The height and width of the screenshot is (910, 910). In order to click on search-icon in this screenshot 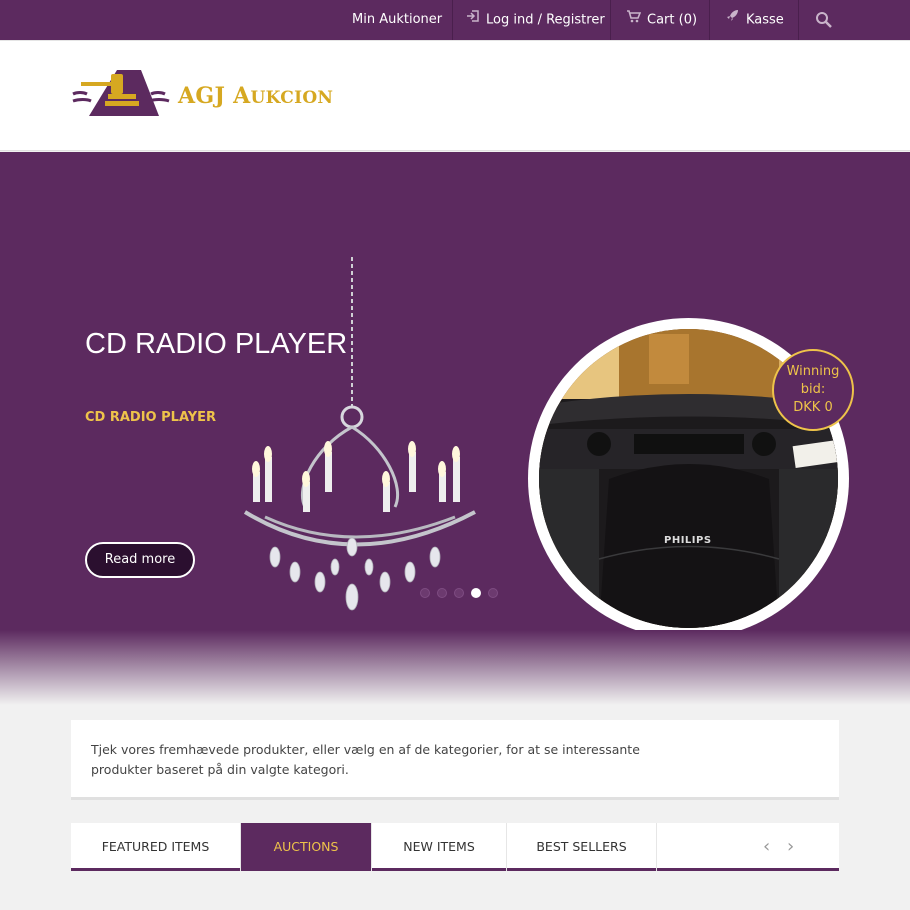, I will do `click(824, 19)`.